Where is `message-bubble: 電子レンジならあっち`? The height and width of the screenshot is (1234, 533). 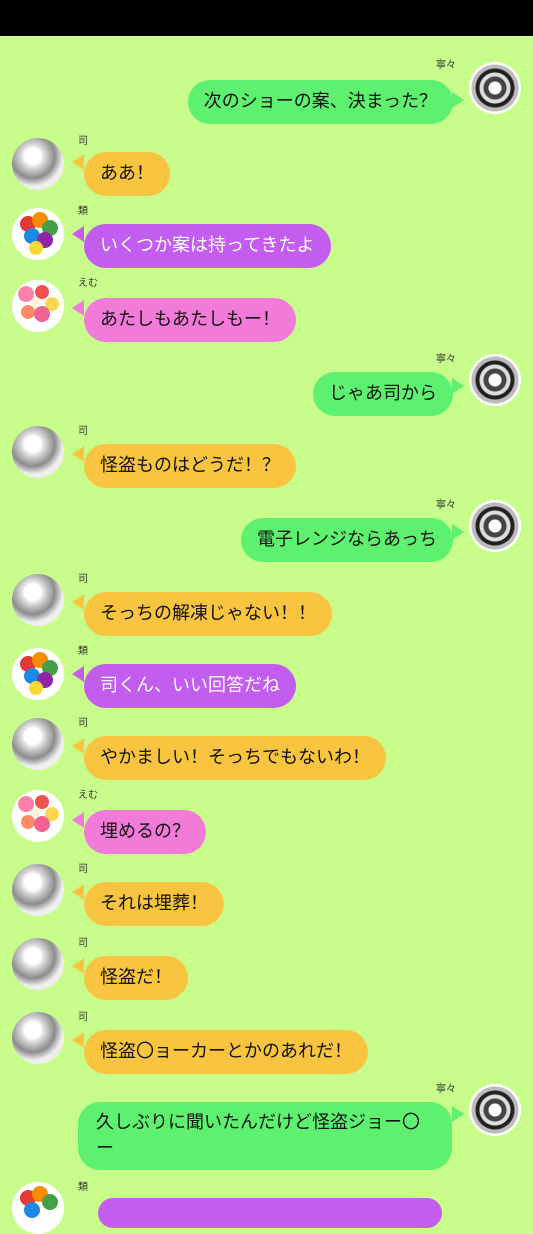 message-bubble: 電子レンジならあっち is located at coordinates (347, 540).